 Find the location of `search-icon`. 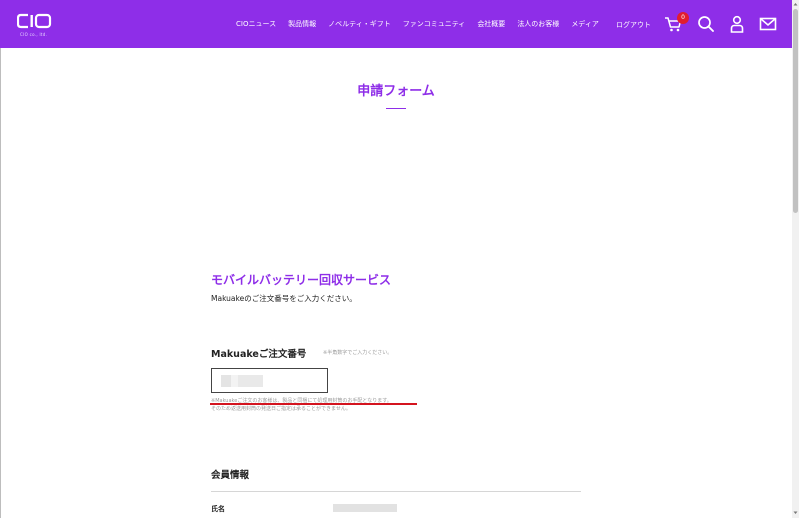

search-icon is located at coordinates (706, 24).